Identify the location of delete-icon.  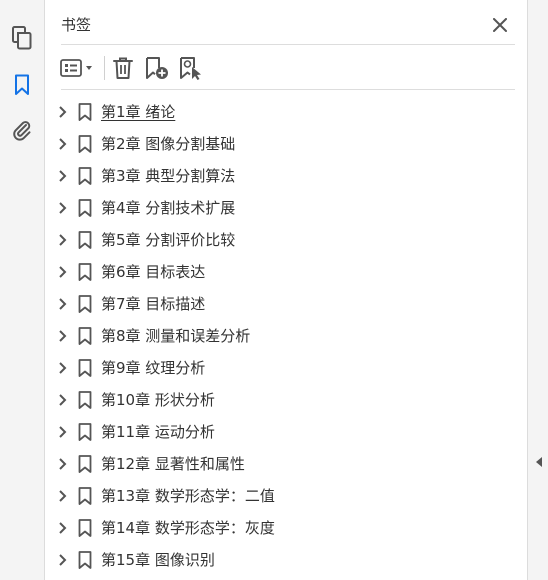
(123, 68).